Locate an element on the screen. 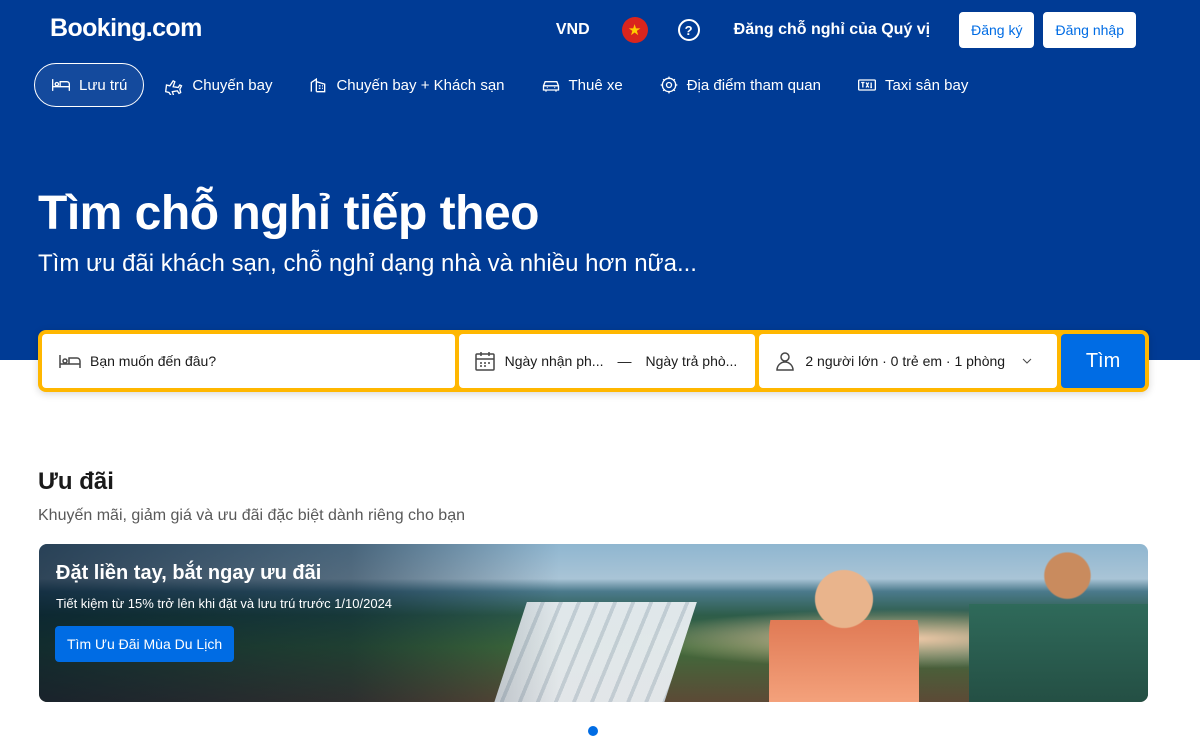  nav-item-stays: Lưu trú is located at coordinates (89, 85).